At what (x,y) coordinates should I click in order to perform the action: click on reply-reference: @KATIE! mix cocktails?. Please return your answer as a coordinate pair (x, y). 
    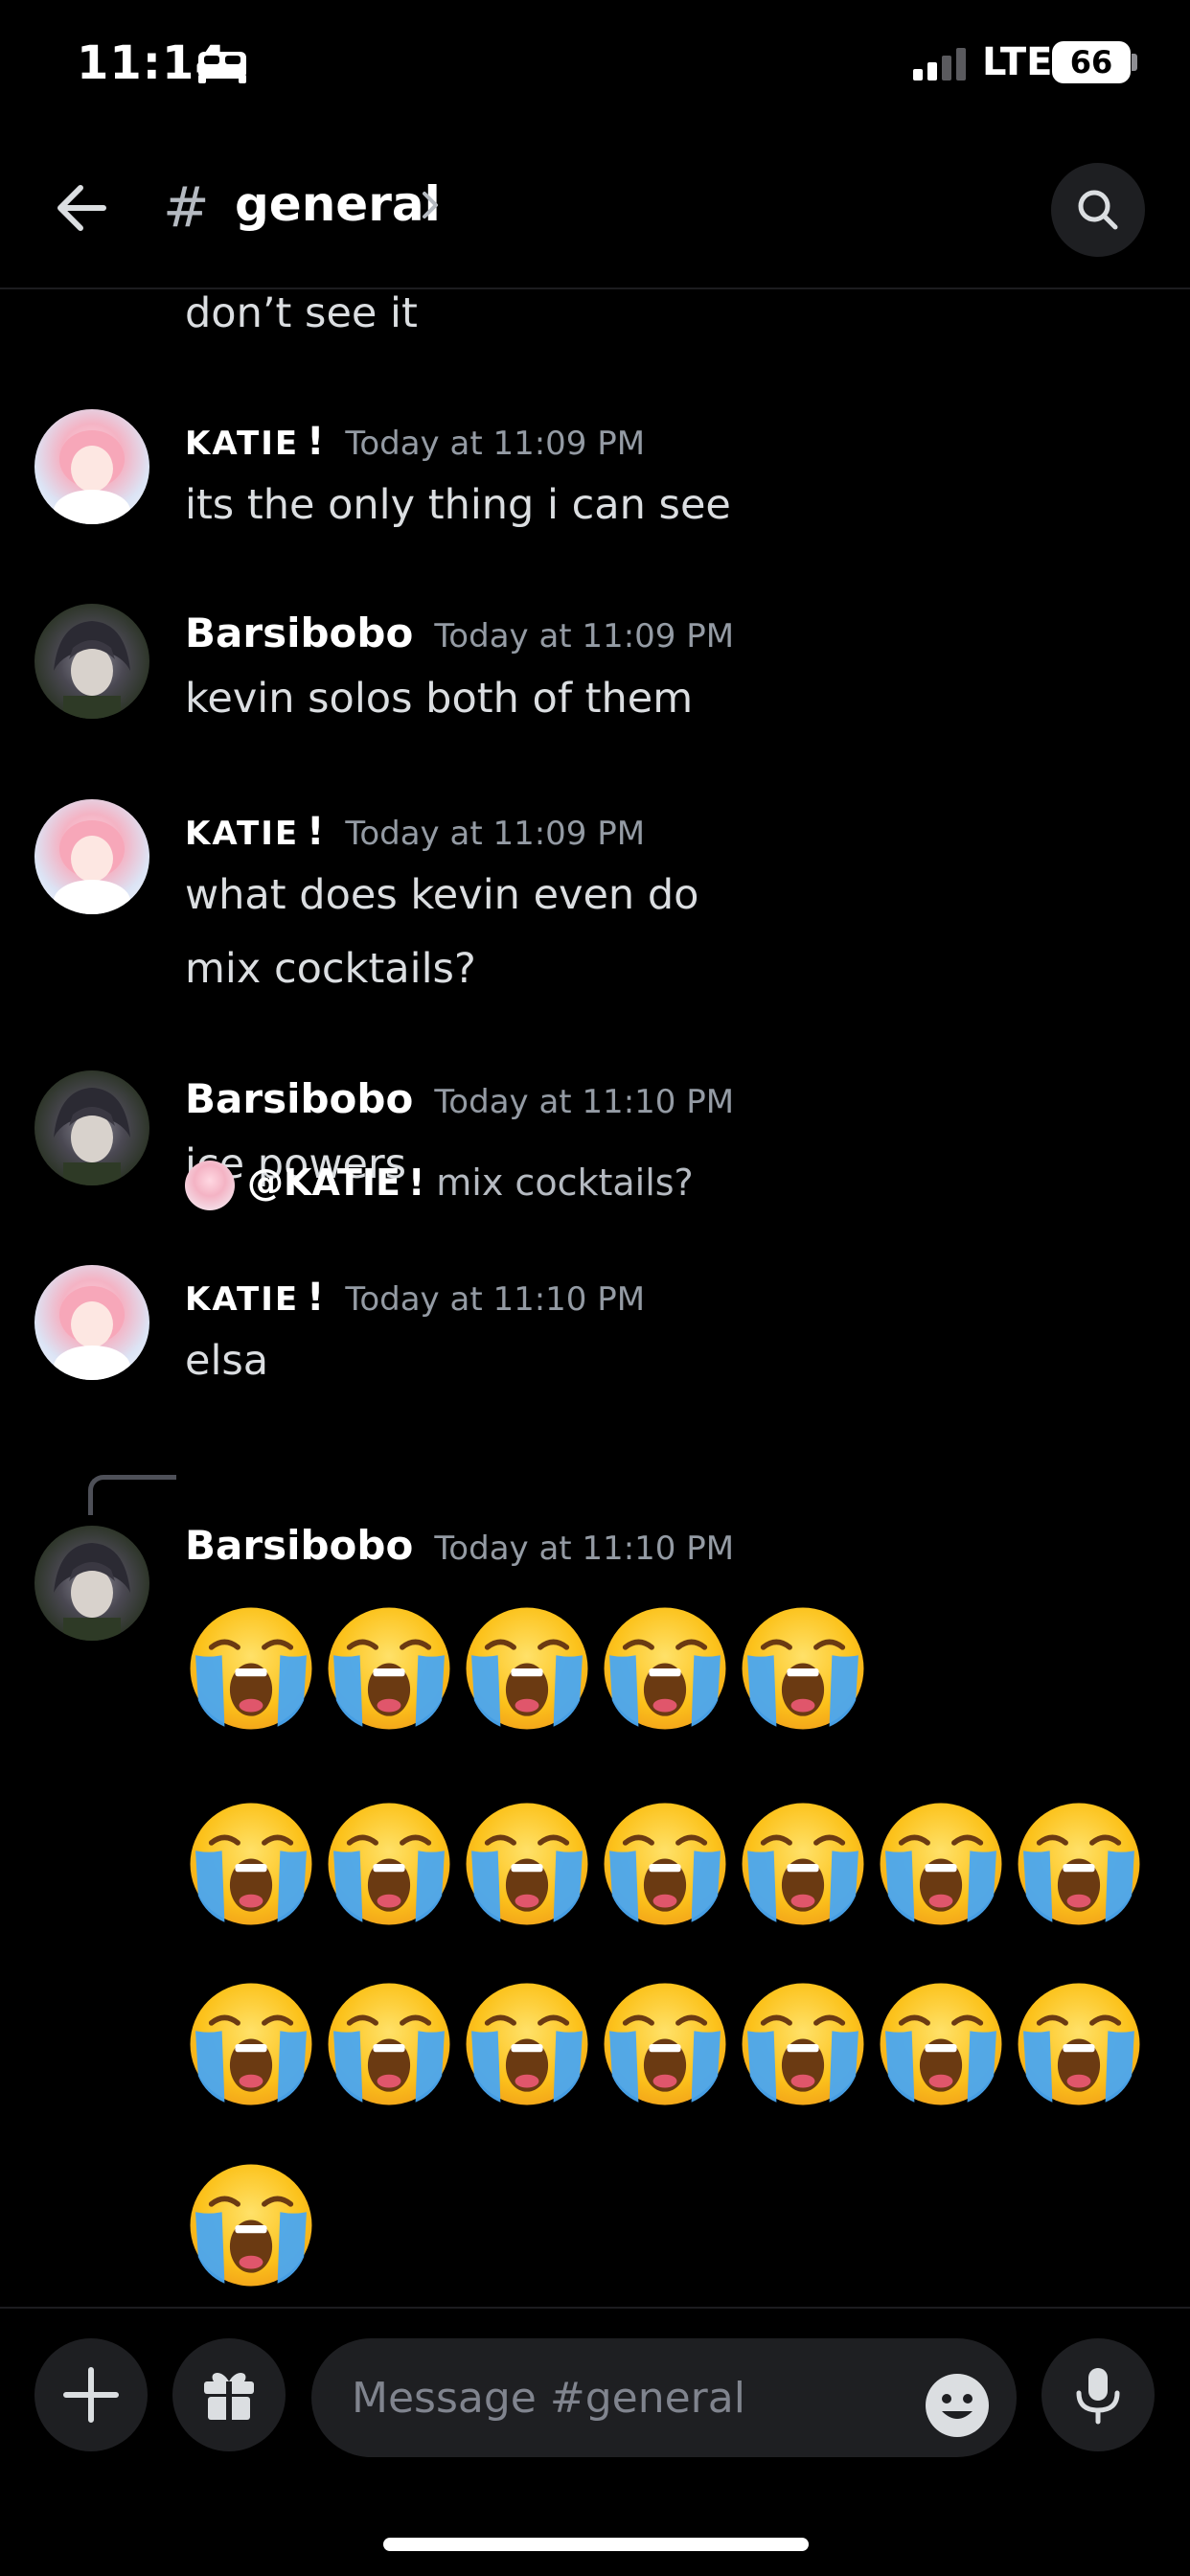
    Looking at the image, I should click on (471, 1183).